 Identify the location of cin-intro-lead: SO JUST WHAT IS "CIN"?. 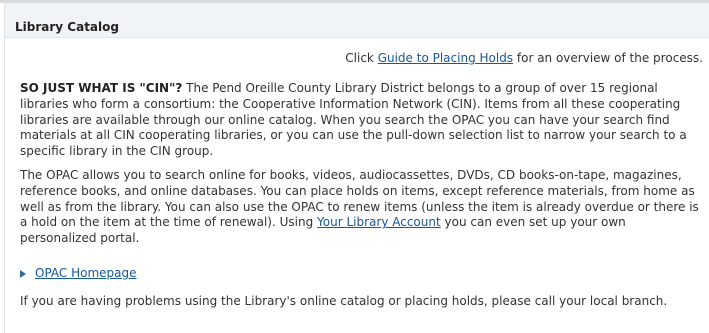
(101, 88).